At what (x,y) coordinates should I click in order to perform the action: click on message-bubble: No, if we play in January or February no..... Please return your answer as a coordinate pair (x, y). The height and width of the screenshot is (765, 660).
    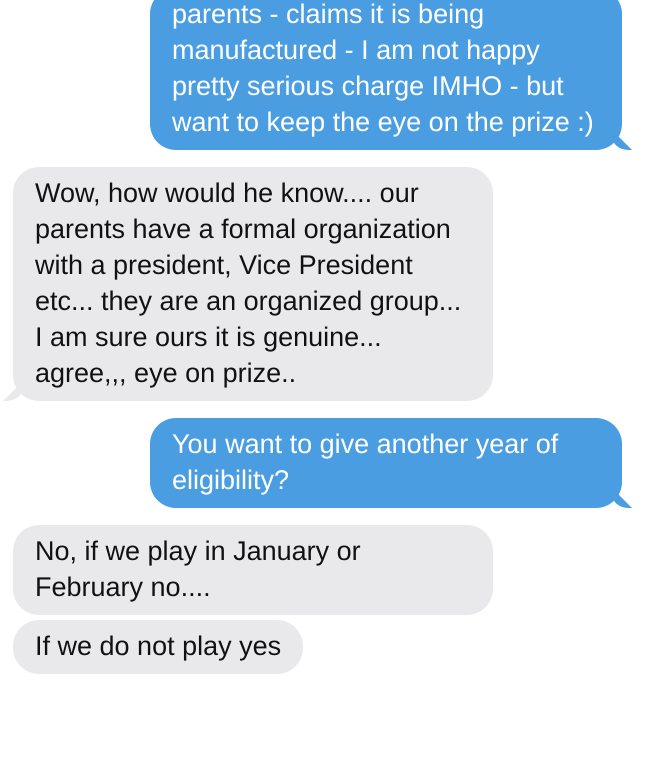
    Looking at the image, I should click on (253, 570).